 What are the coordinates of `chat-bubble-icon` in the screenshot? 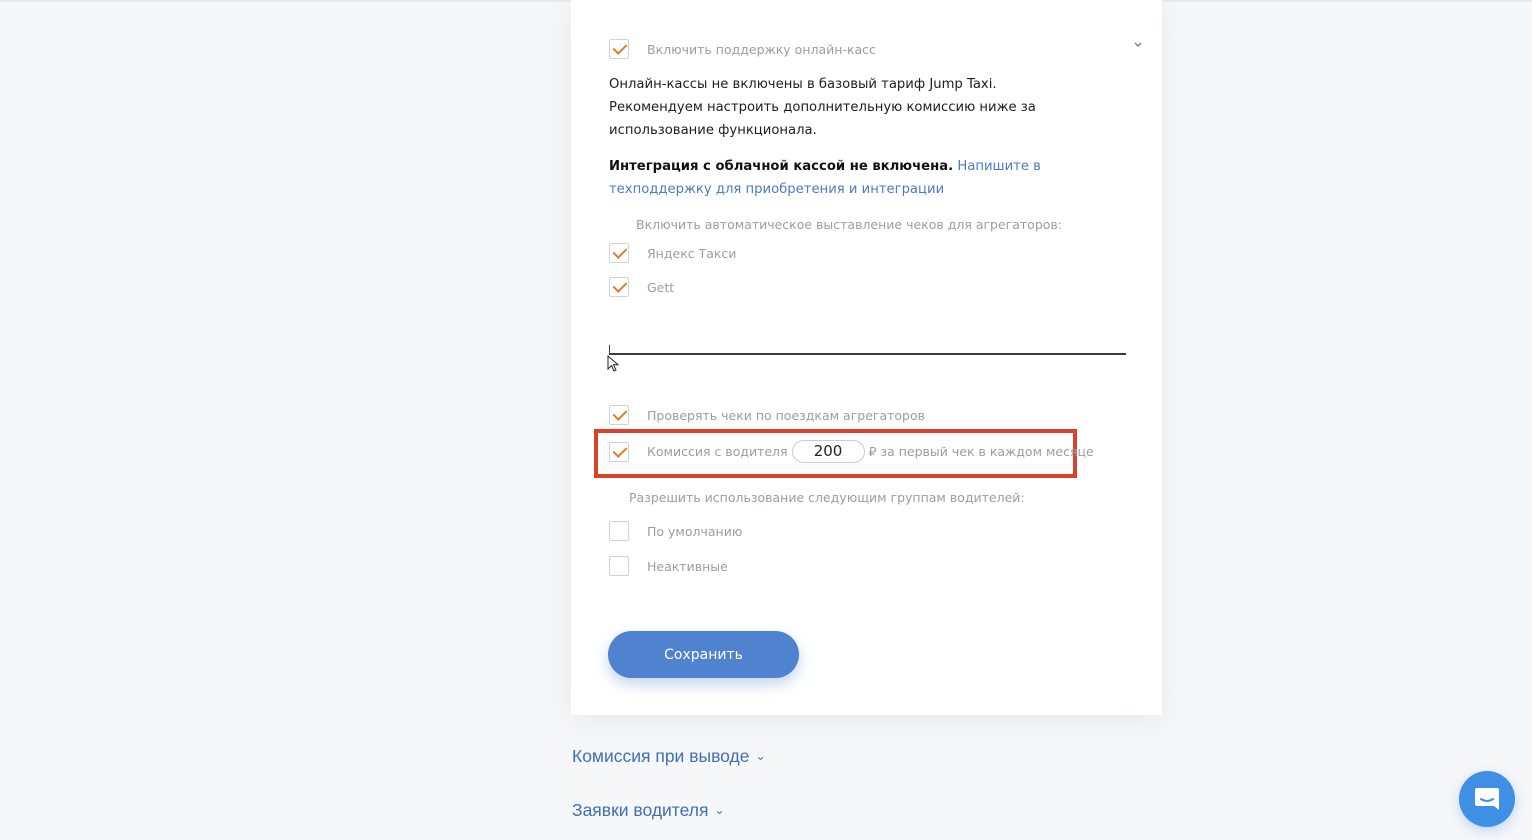 It's located at (1487, 799).